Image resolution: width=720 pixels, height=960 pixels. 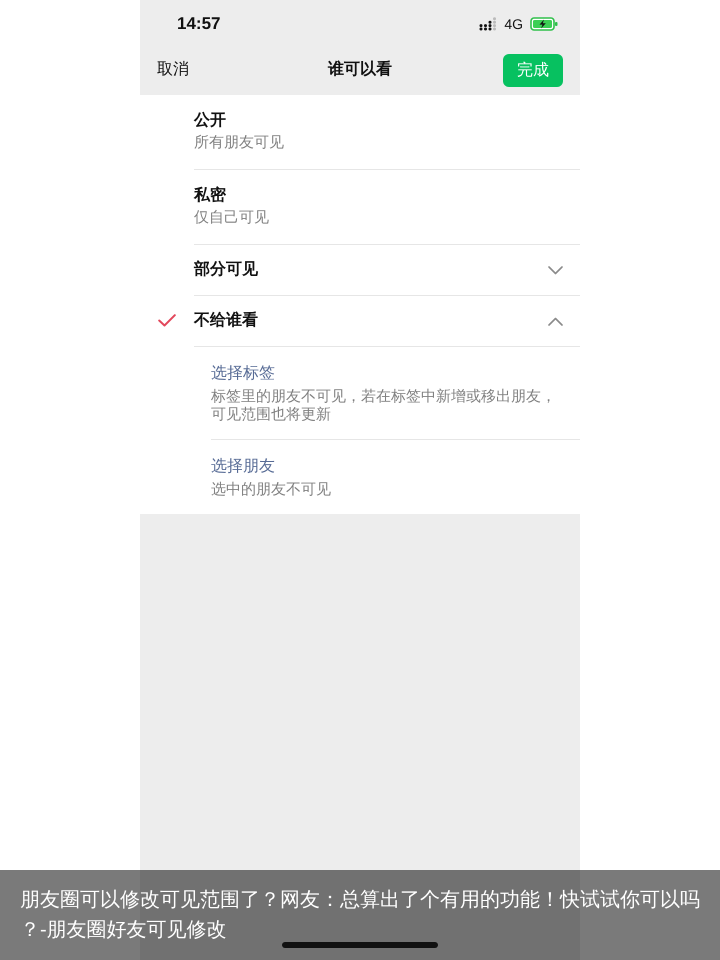 I want to click on sub-option-link: 选择朋友, so click(x=243, y=467).